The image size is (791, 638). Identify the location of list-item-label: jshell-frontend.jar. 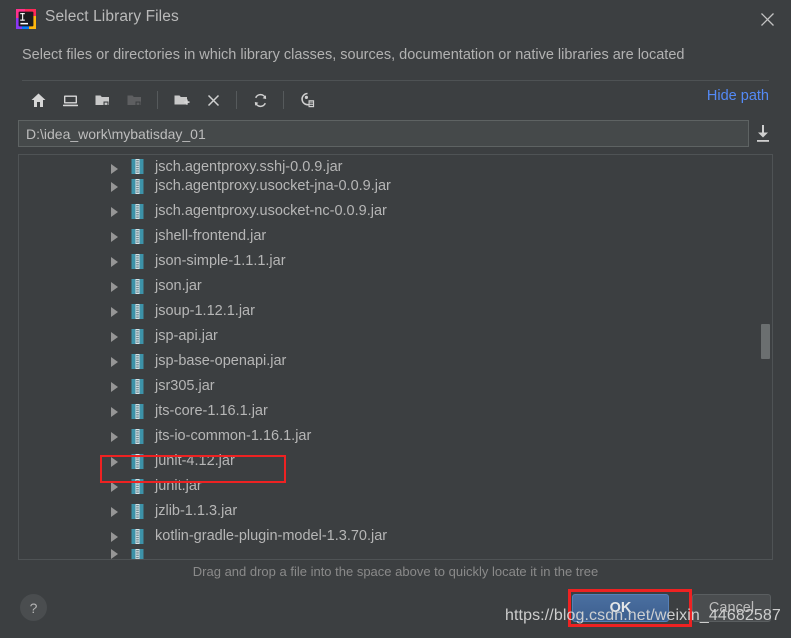
(211, 236).